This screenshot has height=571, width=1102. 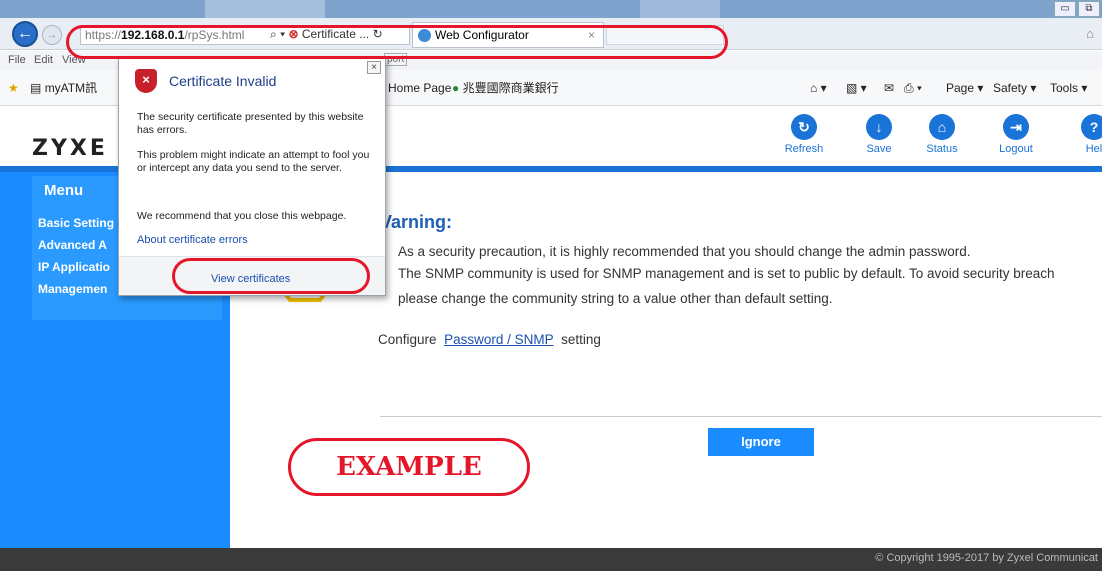 I want to click on favorite-myatm-label: myATM訊, so click(x=71, y=88).